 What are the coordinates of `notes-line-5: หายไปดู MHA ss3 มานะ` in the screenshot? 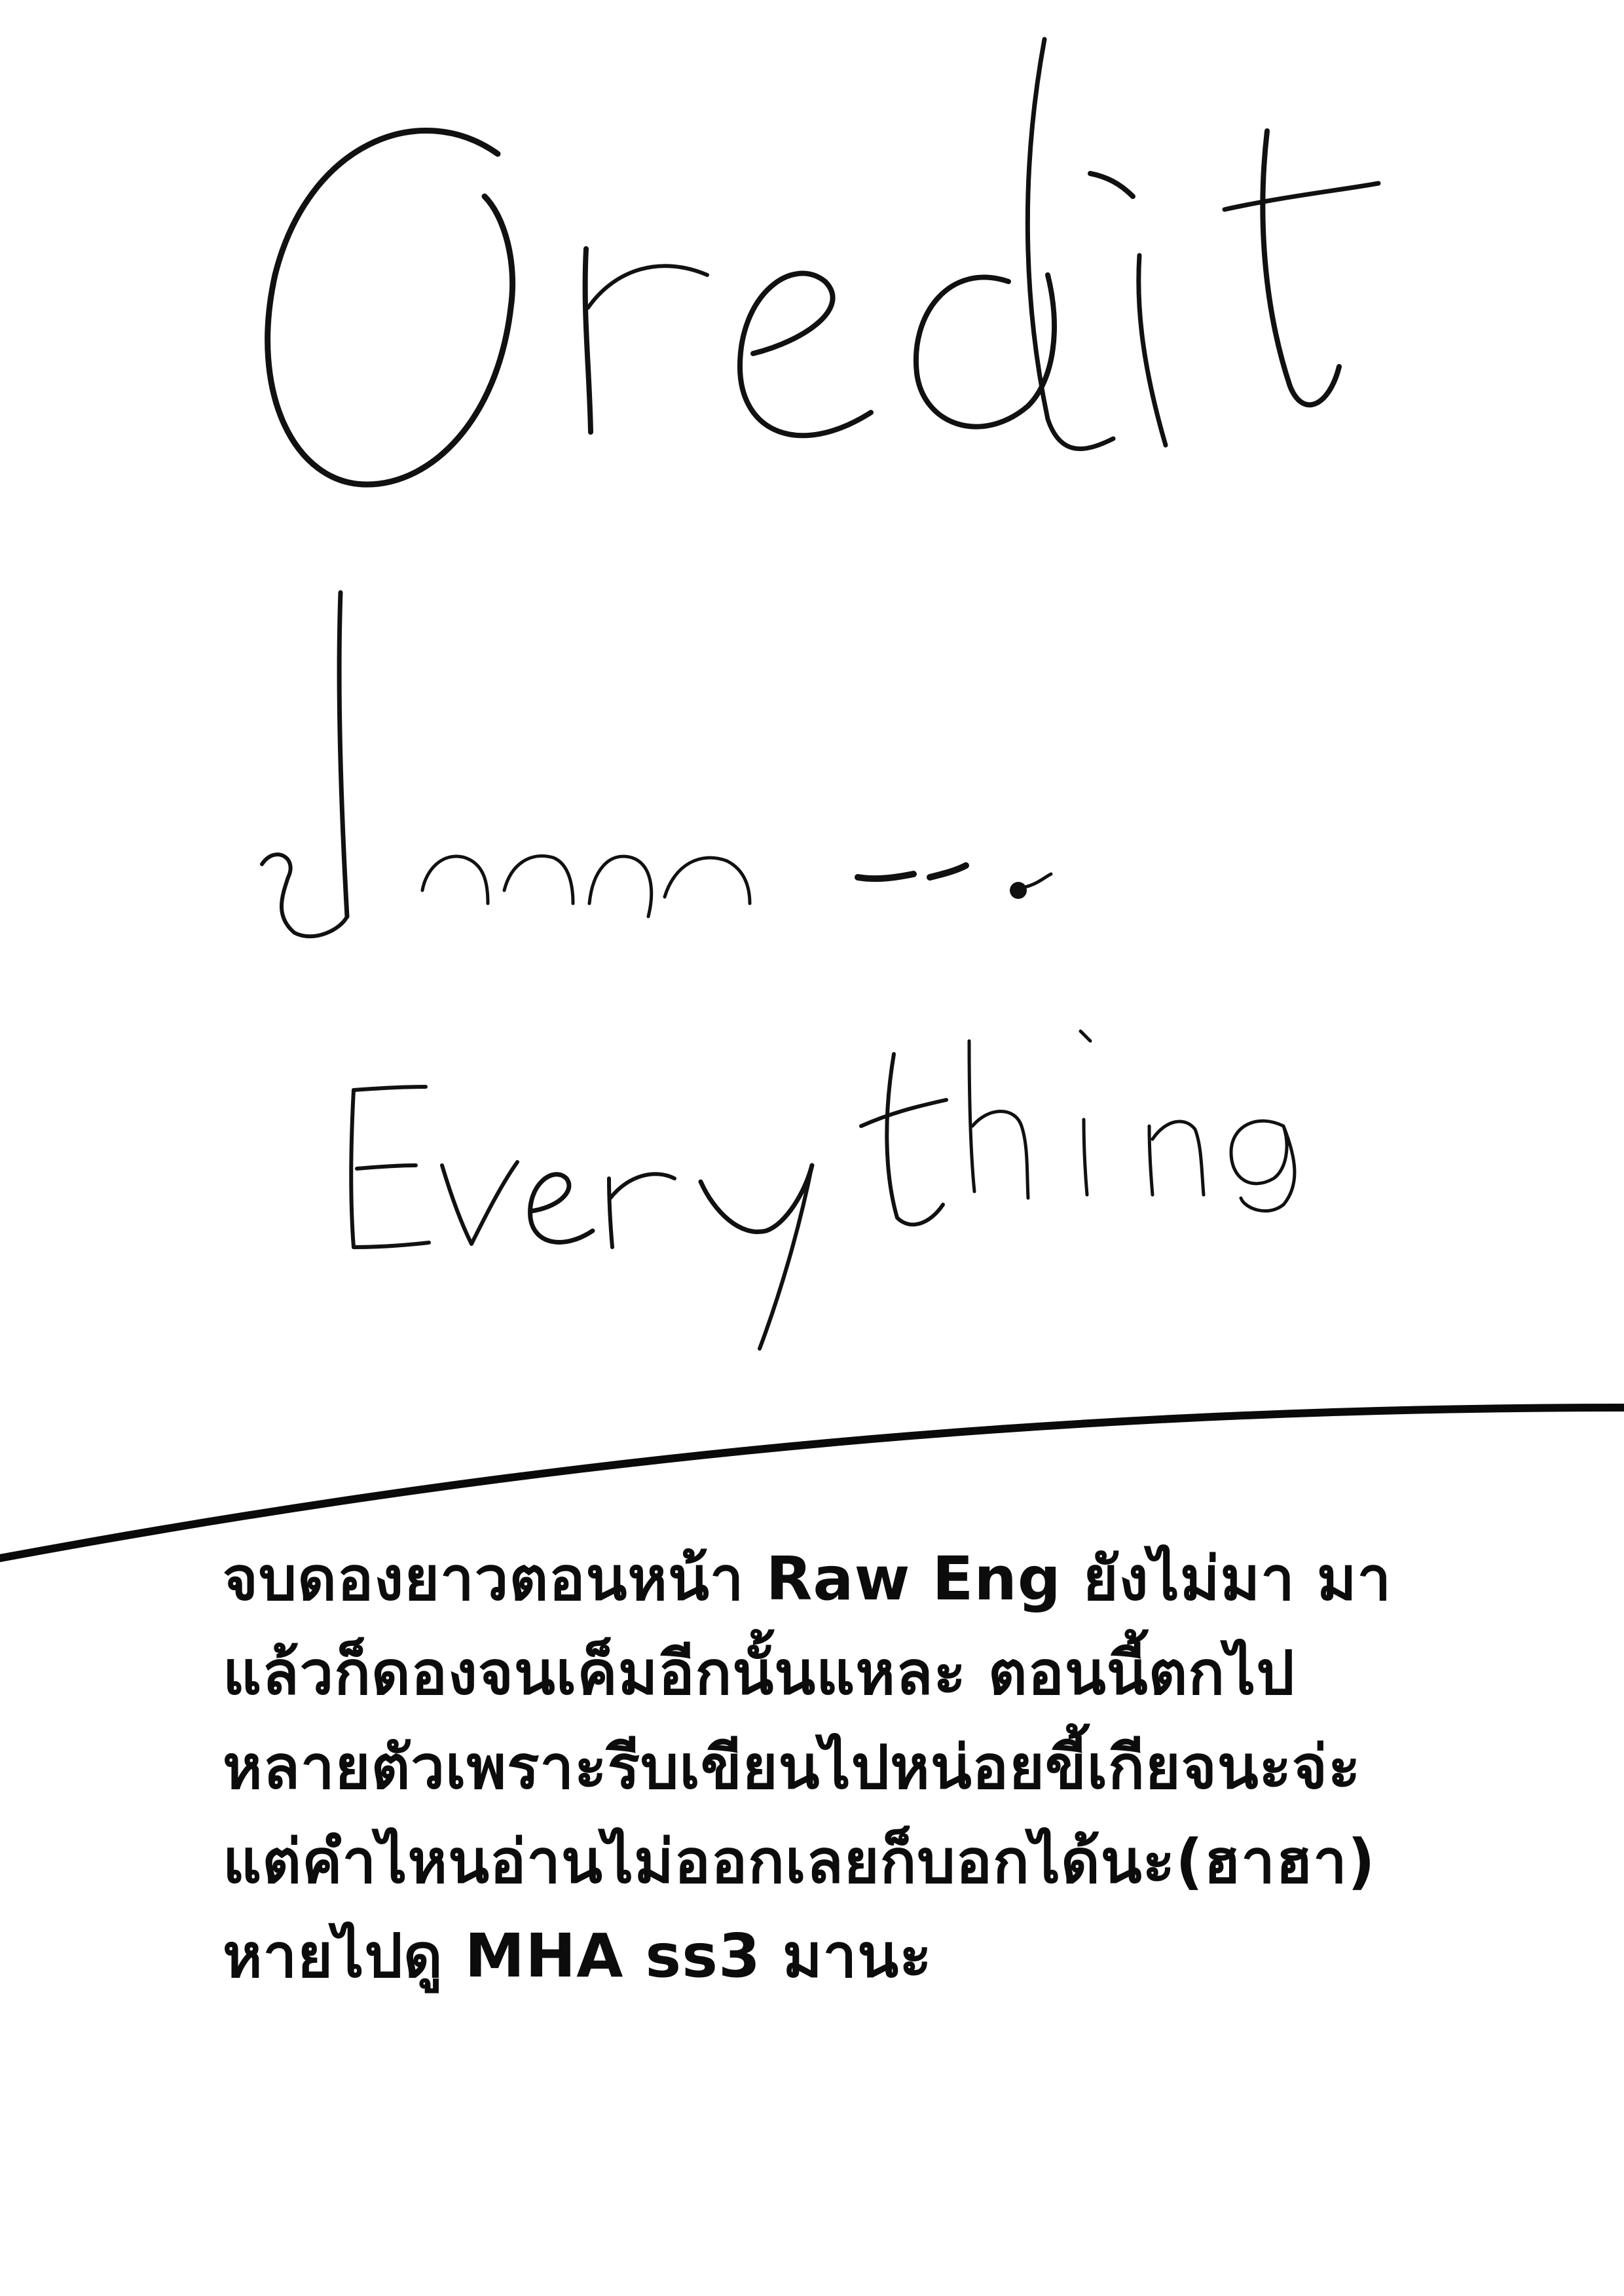 It's located at (577, 1956).